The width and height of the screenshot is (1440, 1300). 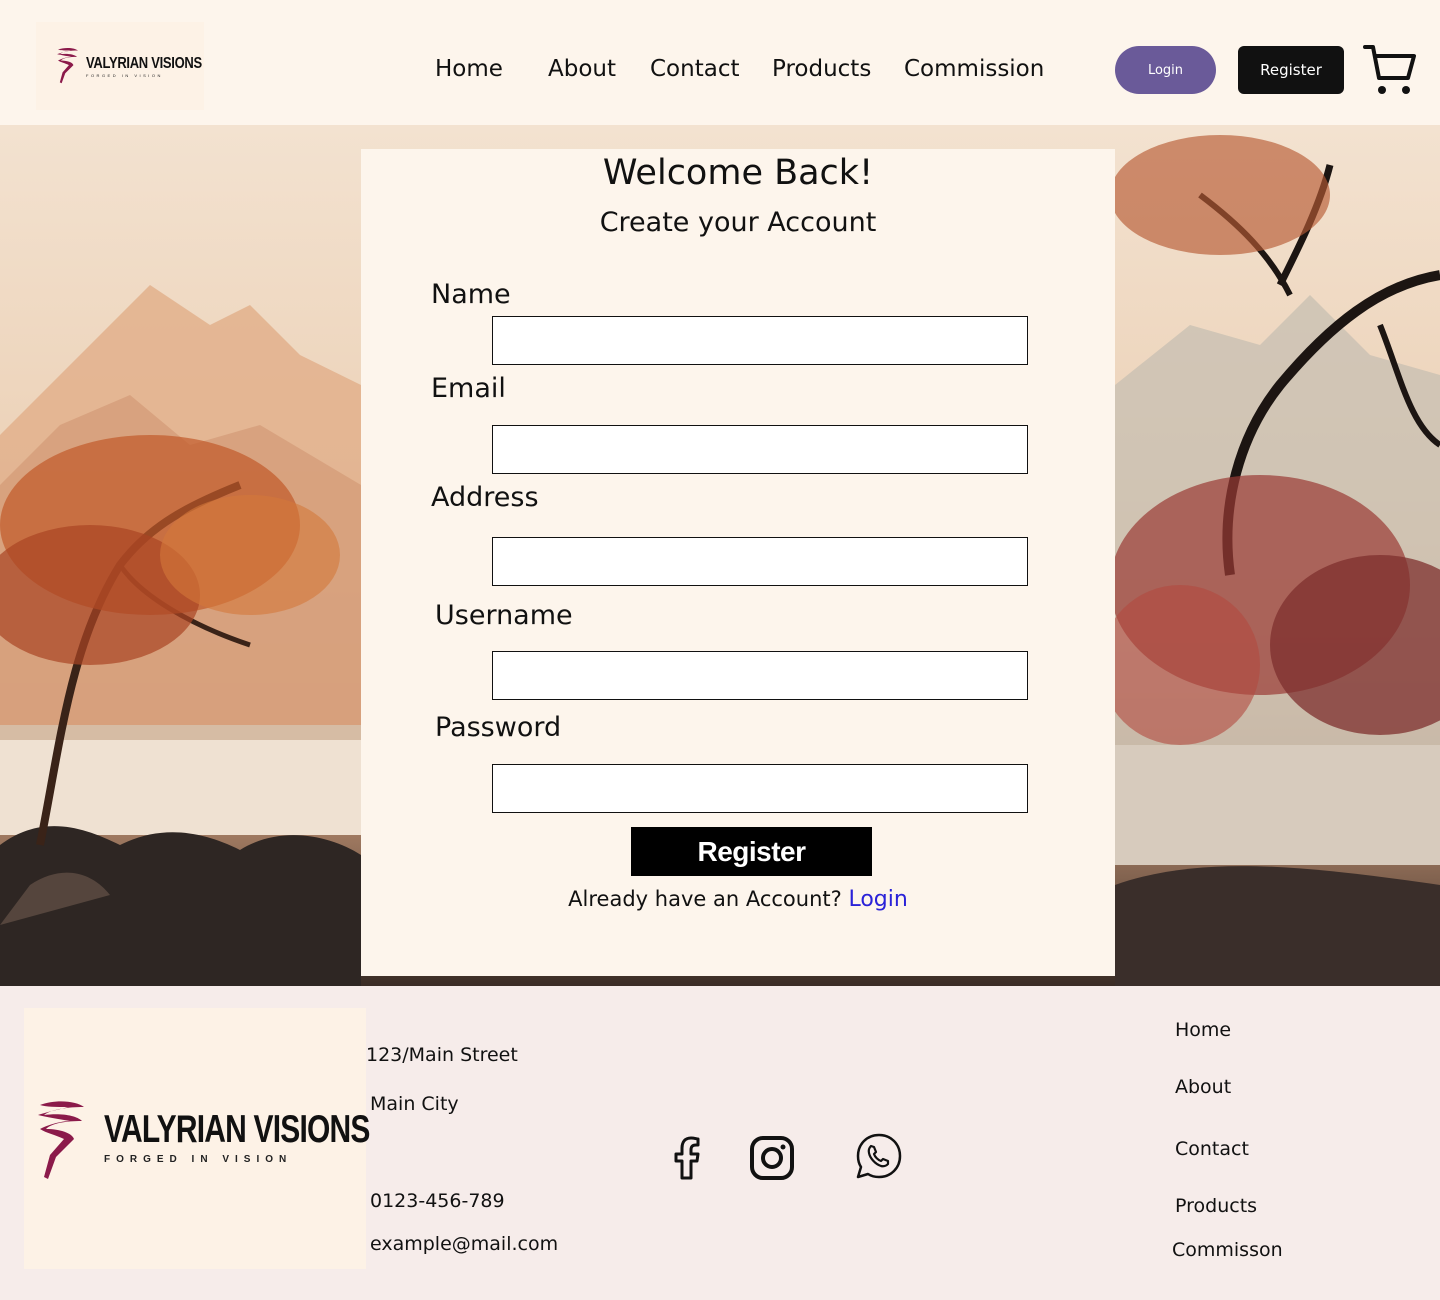 I want to click on instagram-icon, so click(x=772, y=1158).